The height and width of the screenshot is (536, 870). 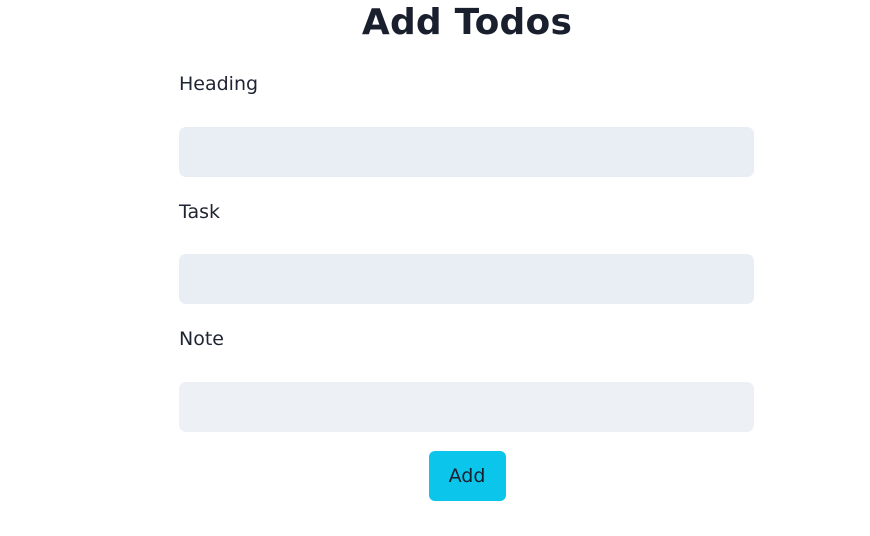 I want to click on task-input, so click(x=466, y=279).